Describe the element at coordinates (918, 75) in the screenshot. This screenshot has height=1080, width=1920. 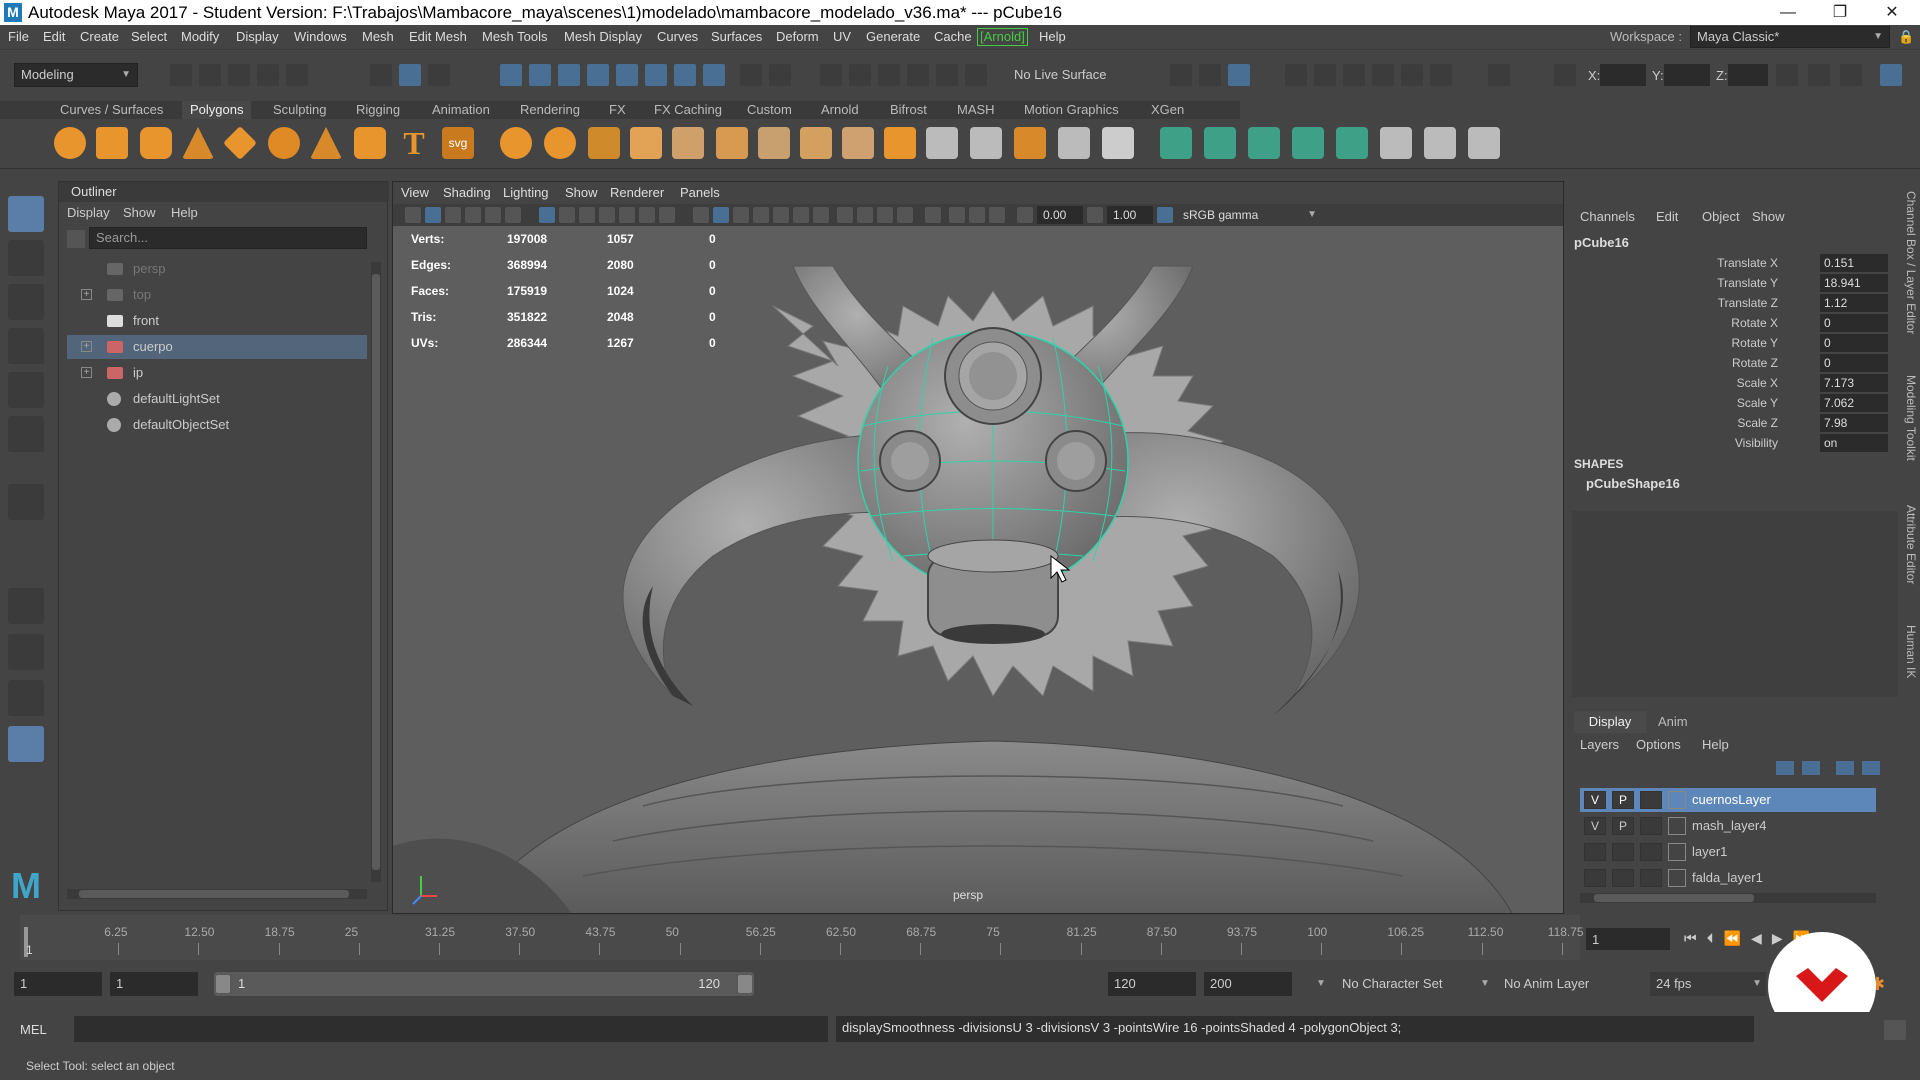
I see `output-ops-icon` at that location.